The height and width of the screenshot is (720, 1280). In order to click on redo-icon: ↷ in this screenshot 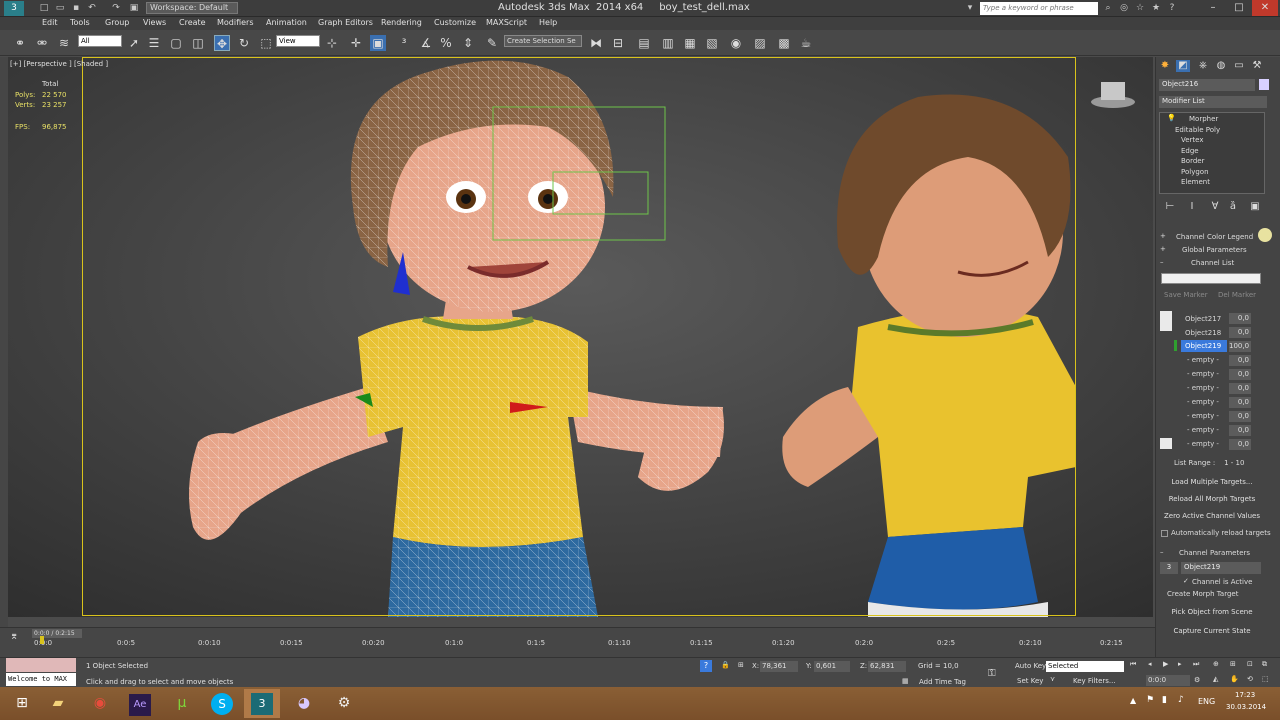, I will do `click(116, 8)`.